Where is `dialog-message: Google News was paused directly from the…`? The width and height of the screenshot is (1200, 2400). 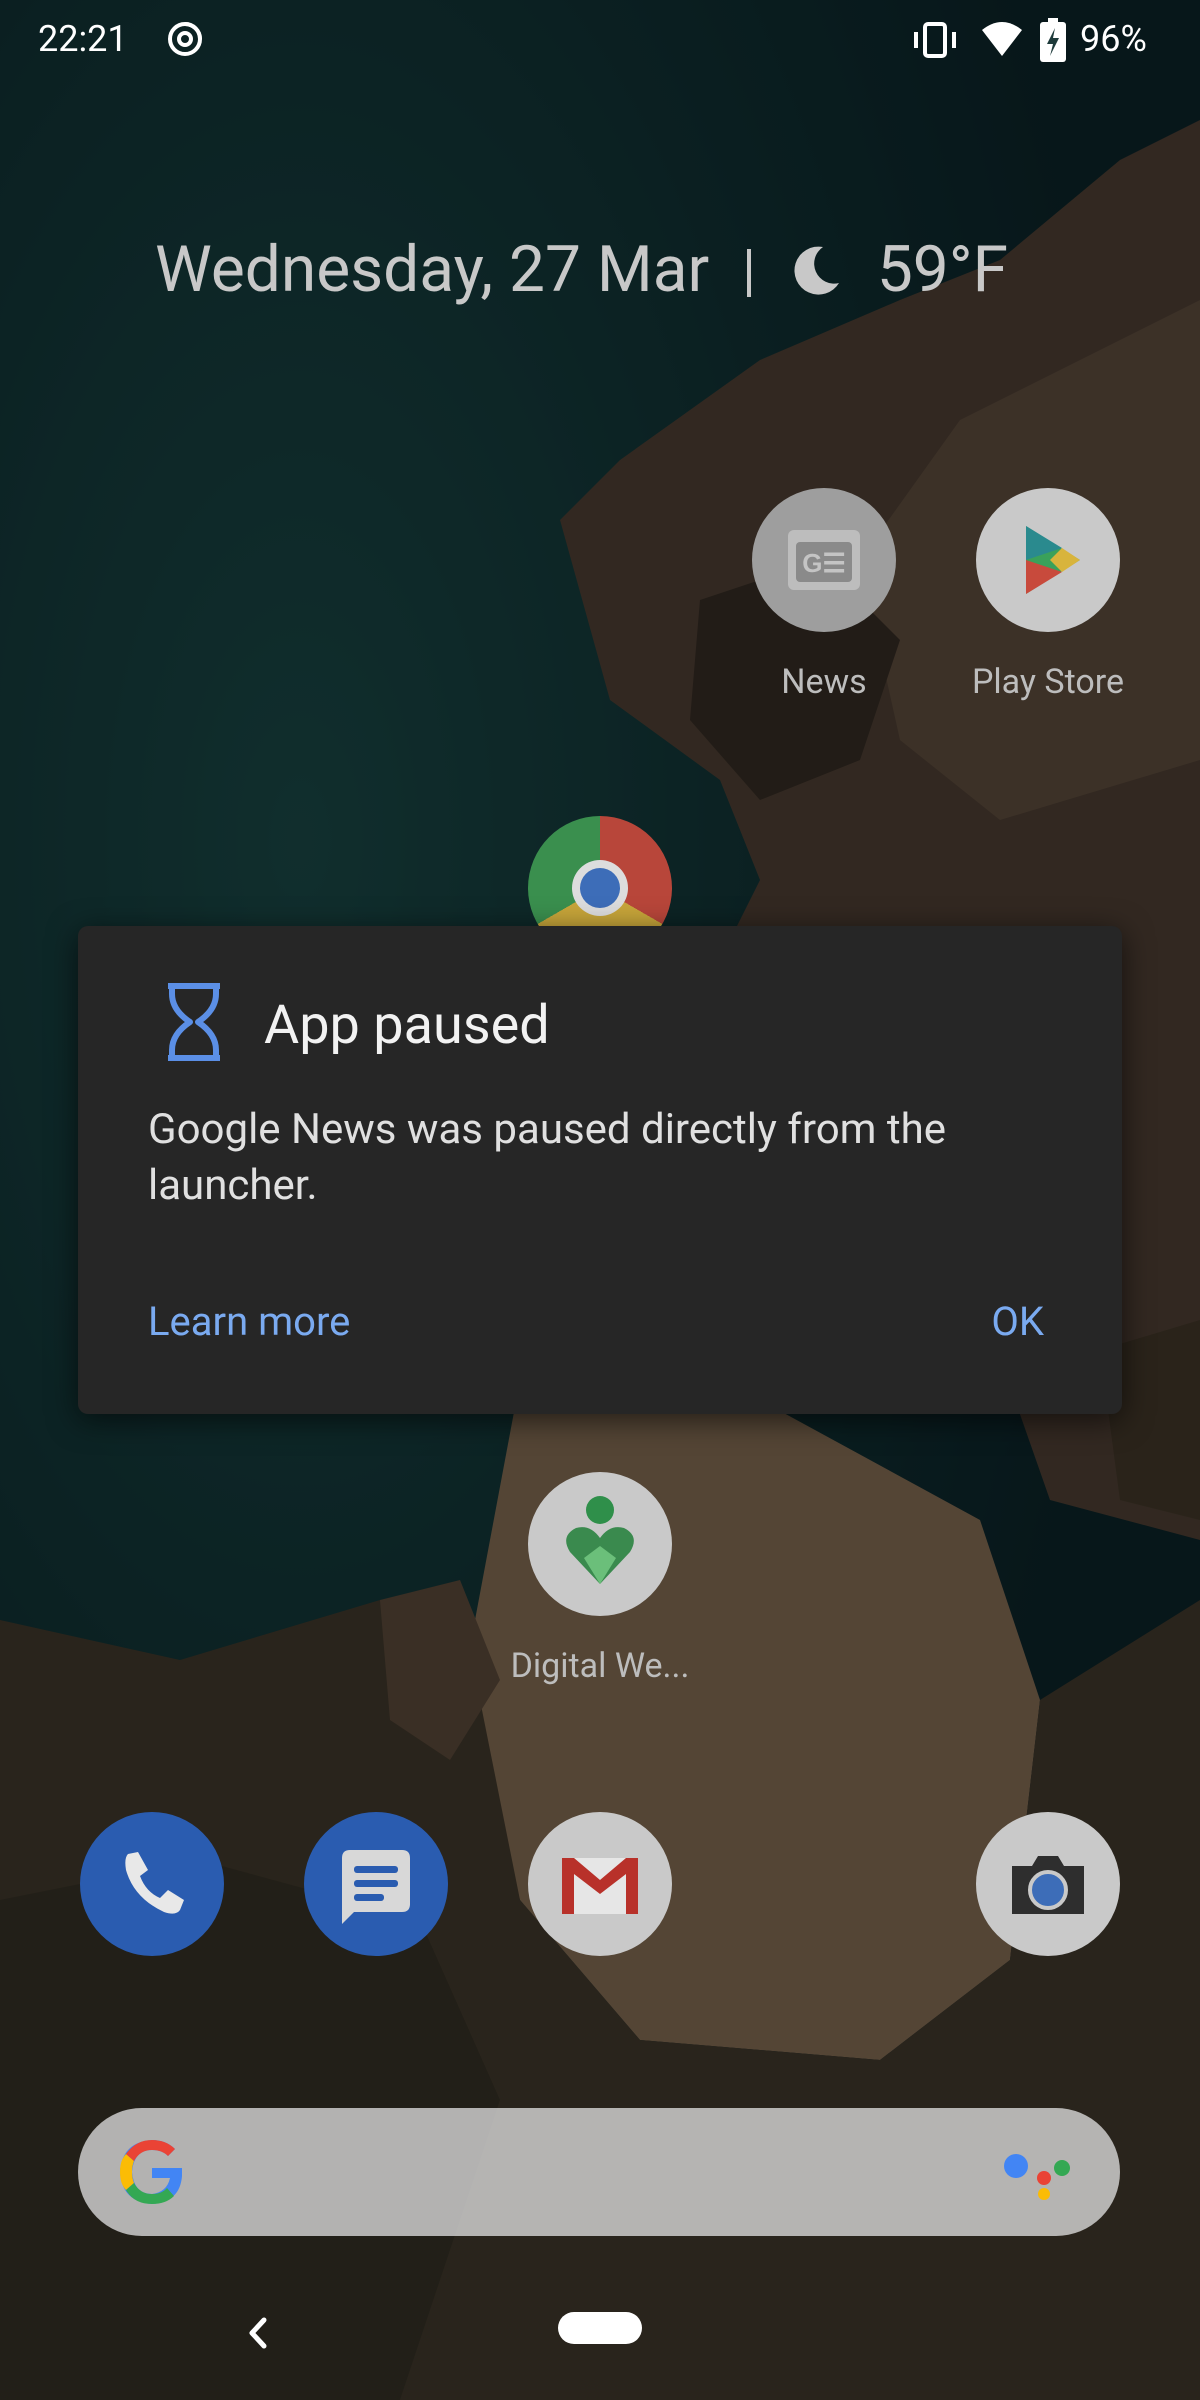
dialog-message: Google News was paused directly from the… is located at coordinates (547, 1157).